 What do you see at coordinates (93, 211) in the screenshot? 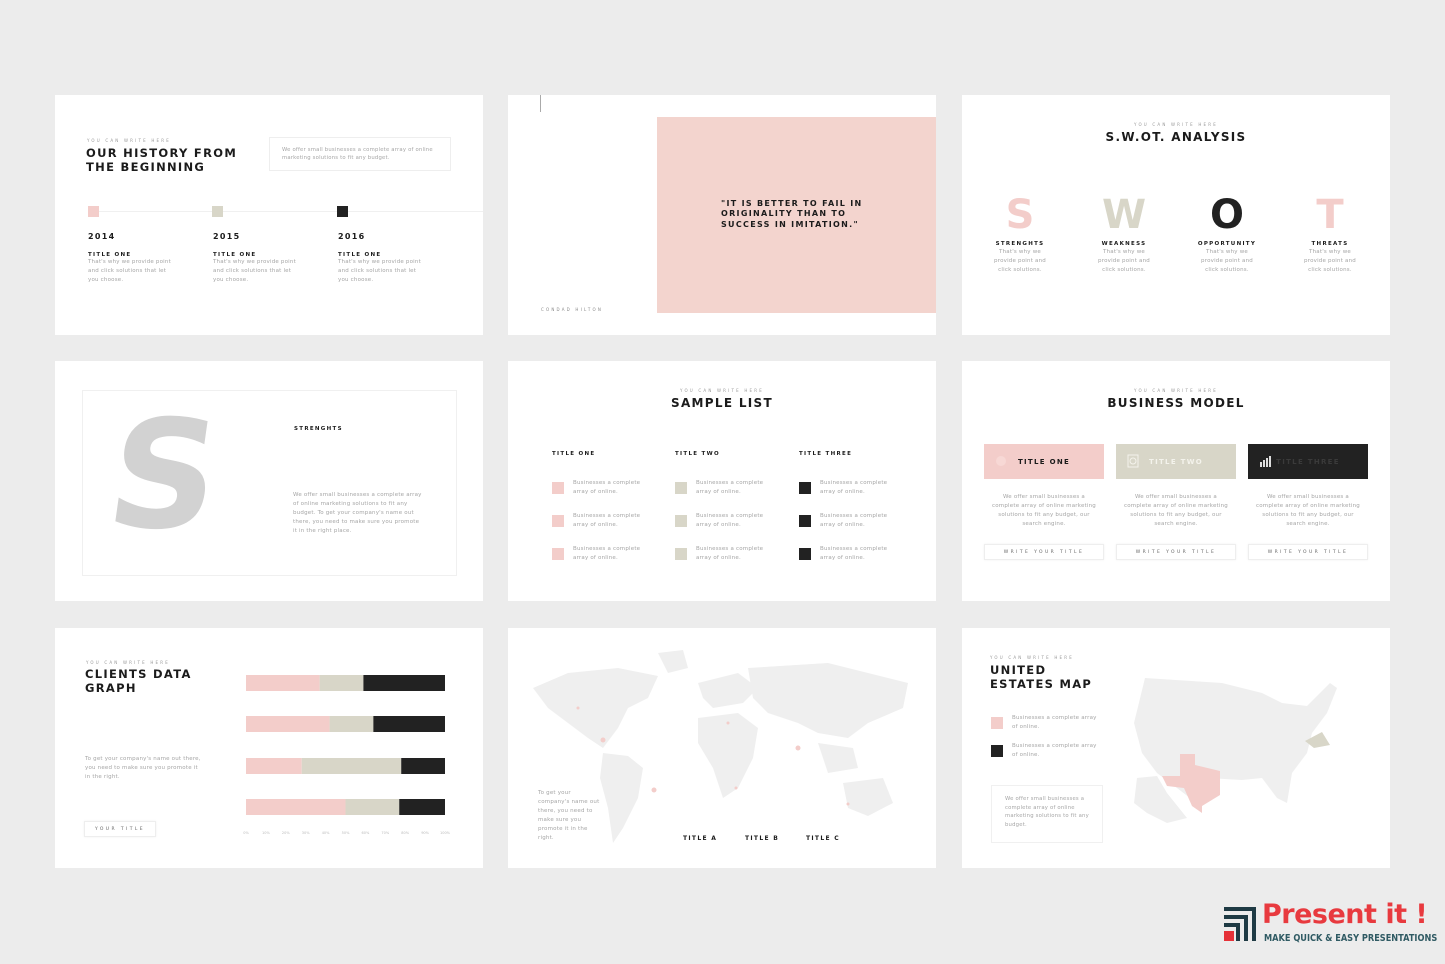
I see `timeline-marker` at bounding box center [93, 211].